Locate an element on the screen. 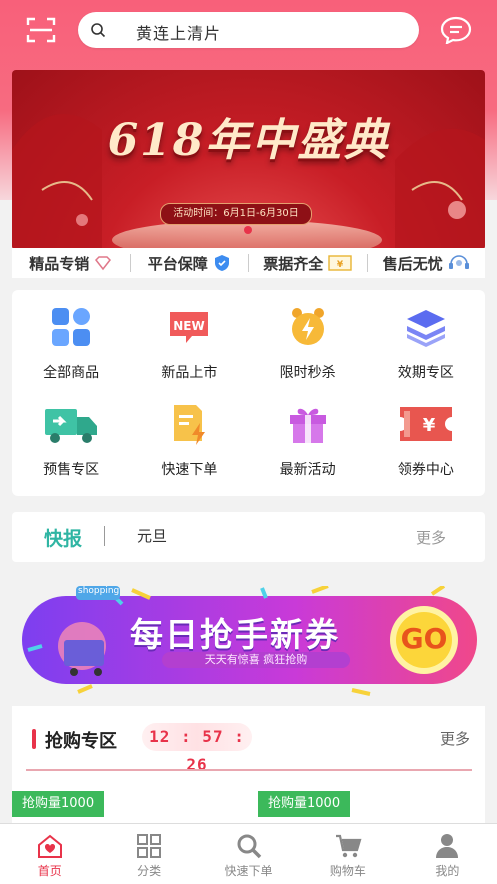  flash-sale-more-link: 更多 is located at coordinates (455, 738).